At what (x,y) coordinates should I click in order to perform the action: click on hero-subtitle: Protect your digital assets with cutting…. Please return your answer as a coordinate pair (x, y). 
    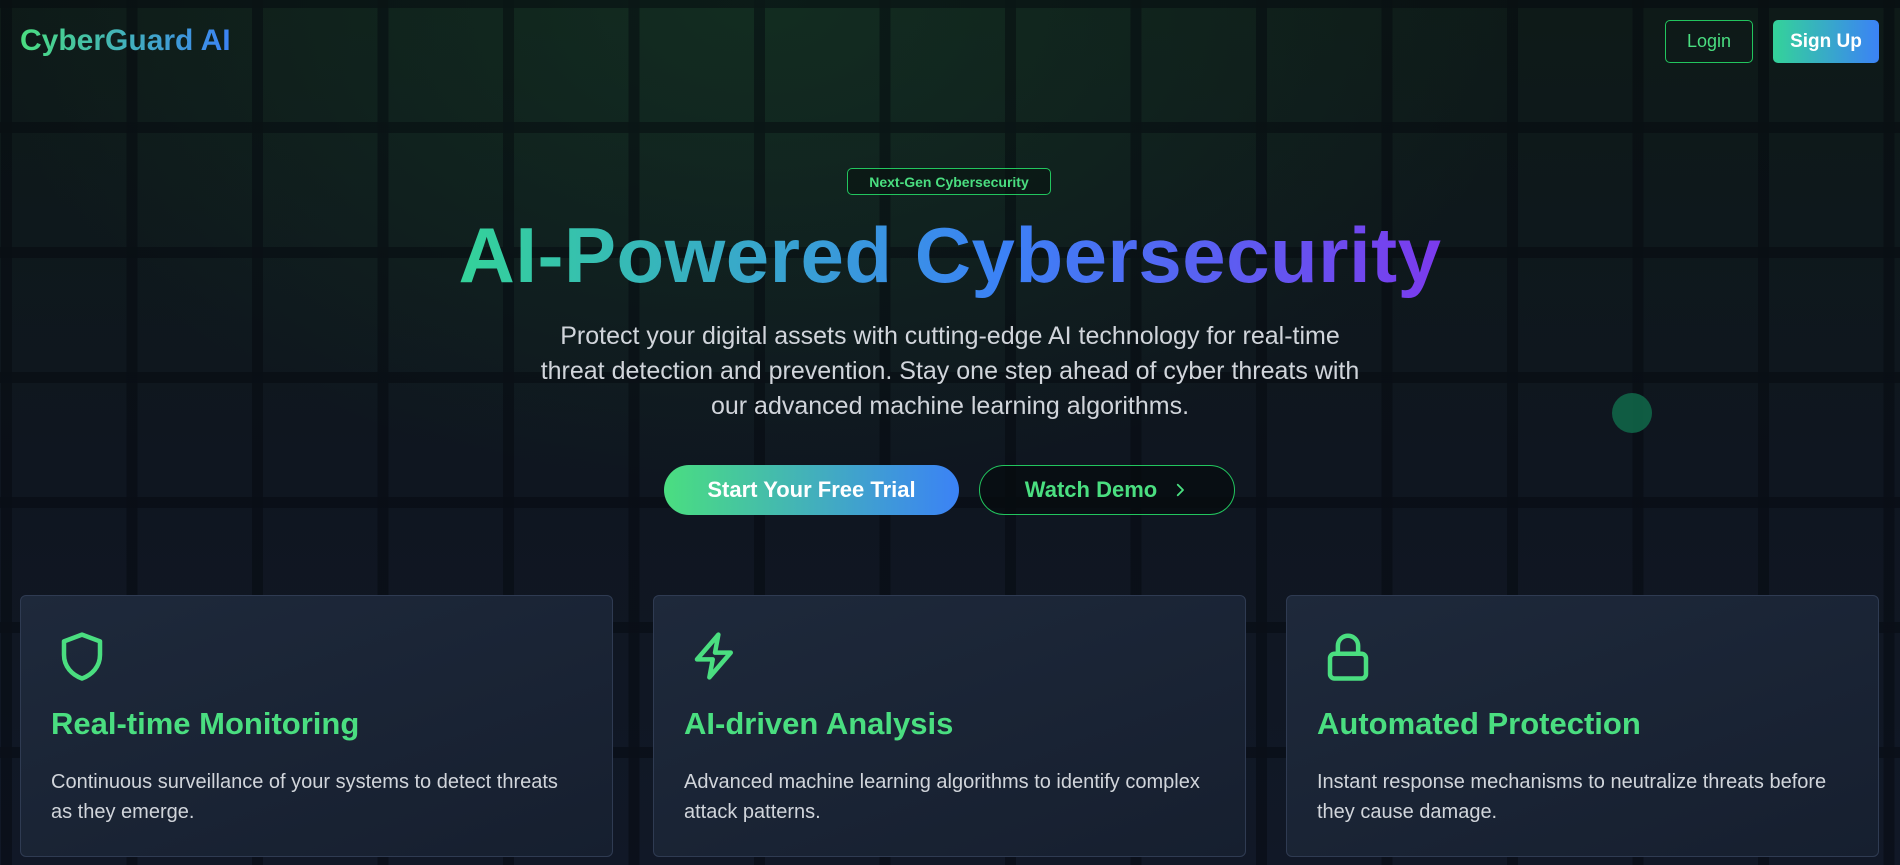
    Looking at the image, I should click on (950, 371).